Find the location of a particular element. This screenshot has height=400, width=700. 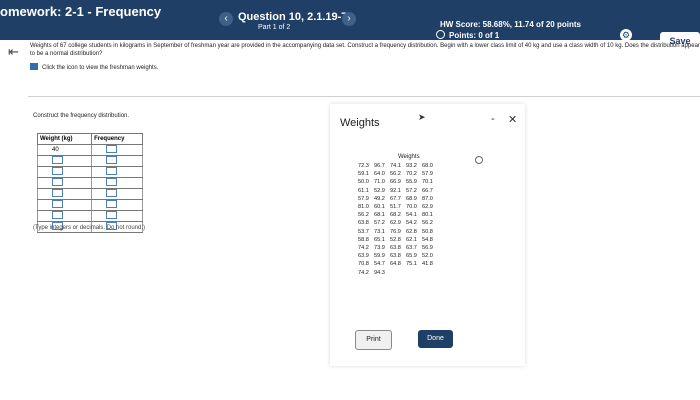

question-part: Part 1 of 2 is located at coordinates (274, 27).